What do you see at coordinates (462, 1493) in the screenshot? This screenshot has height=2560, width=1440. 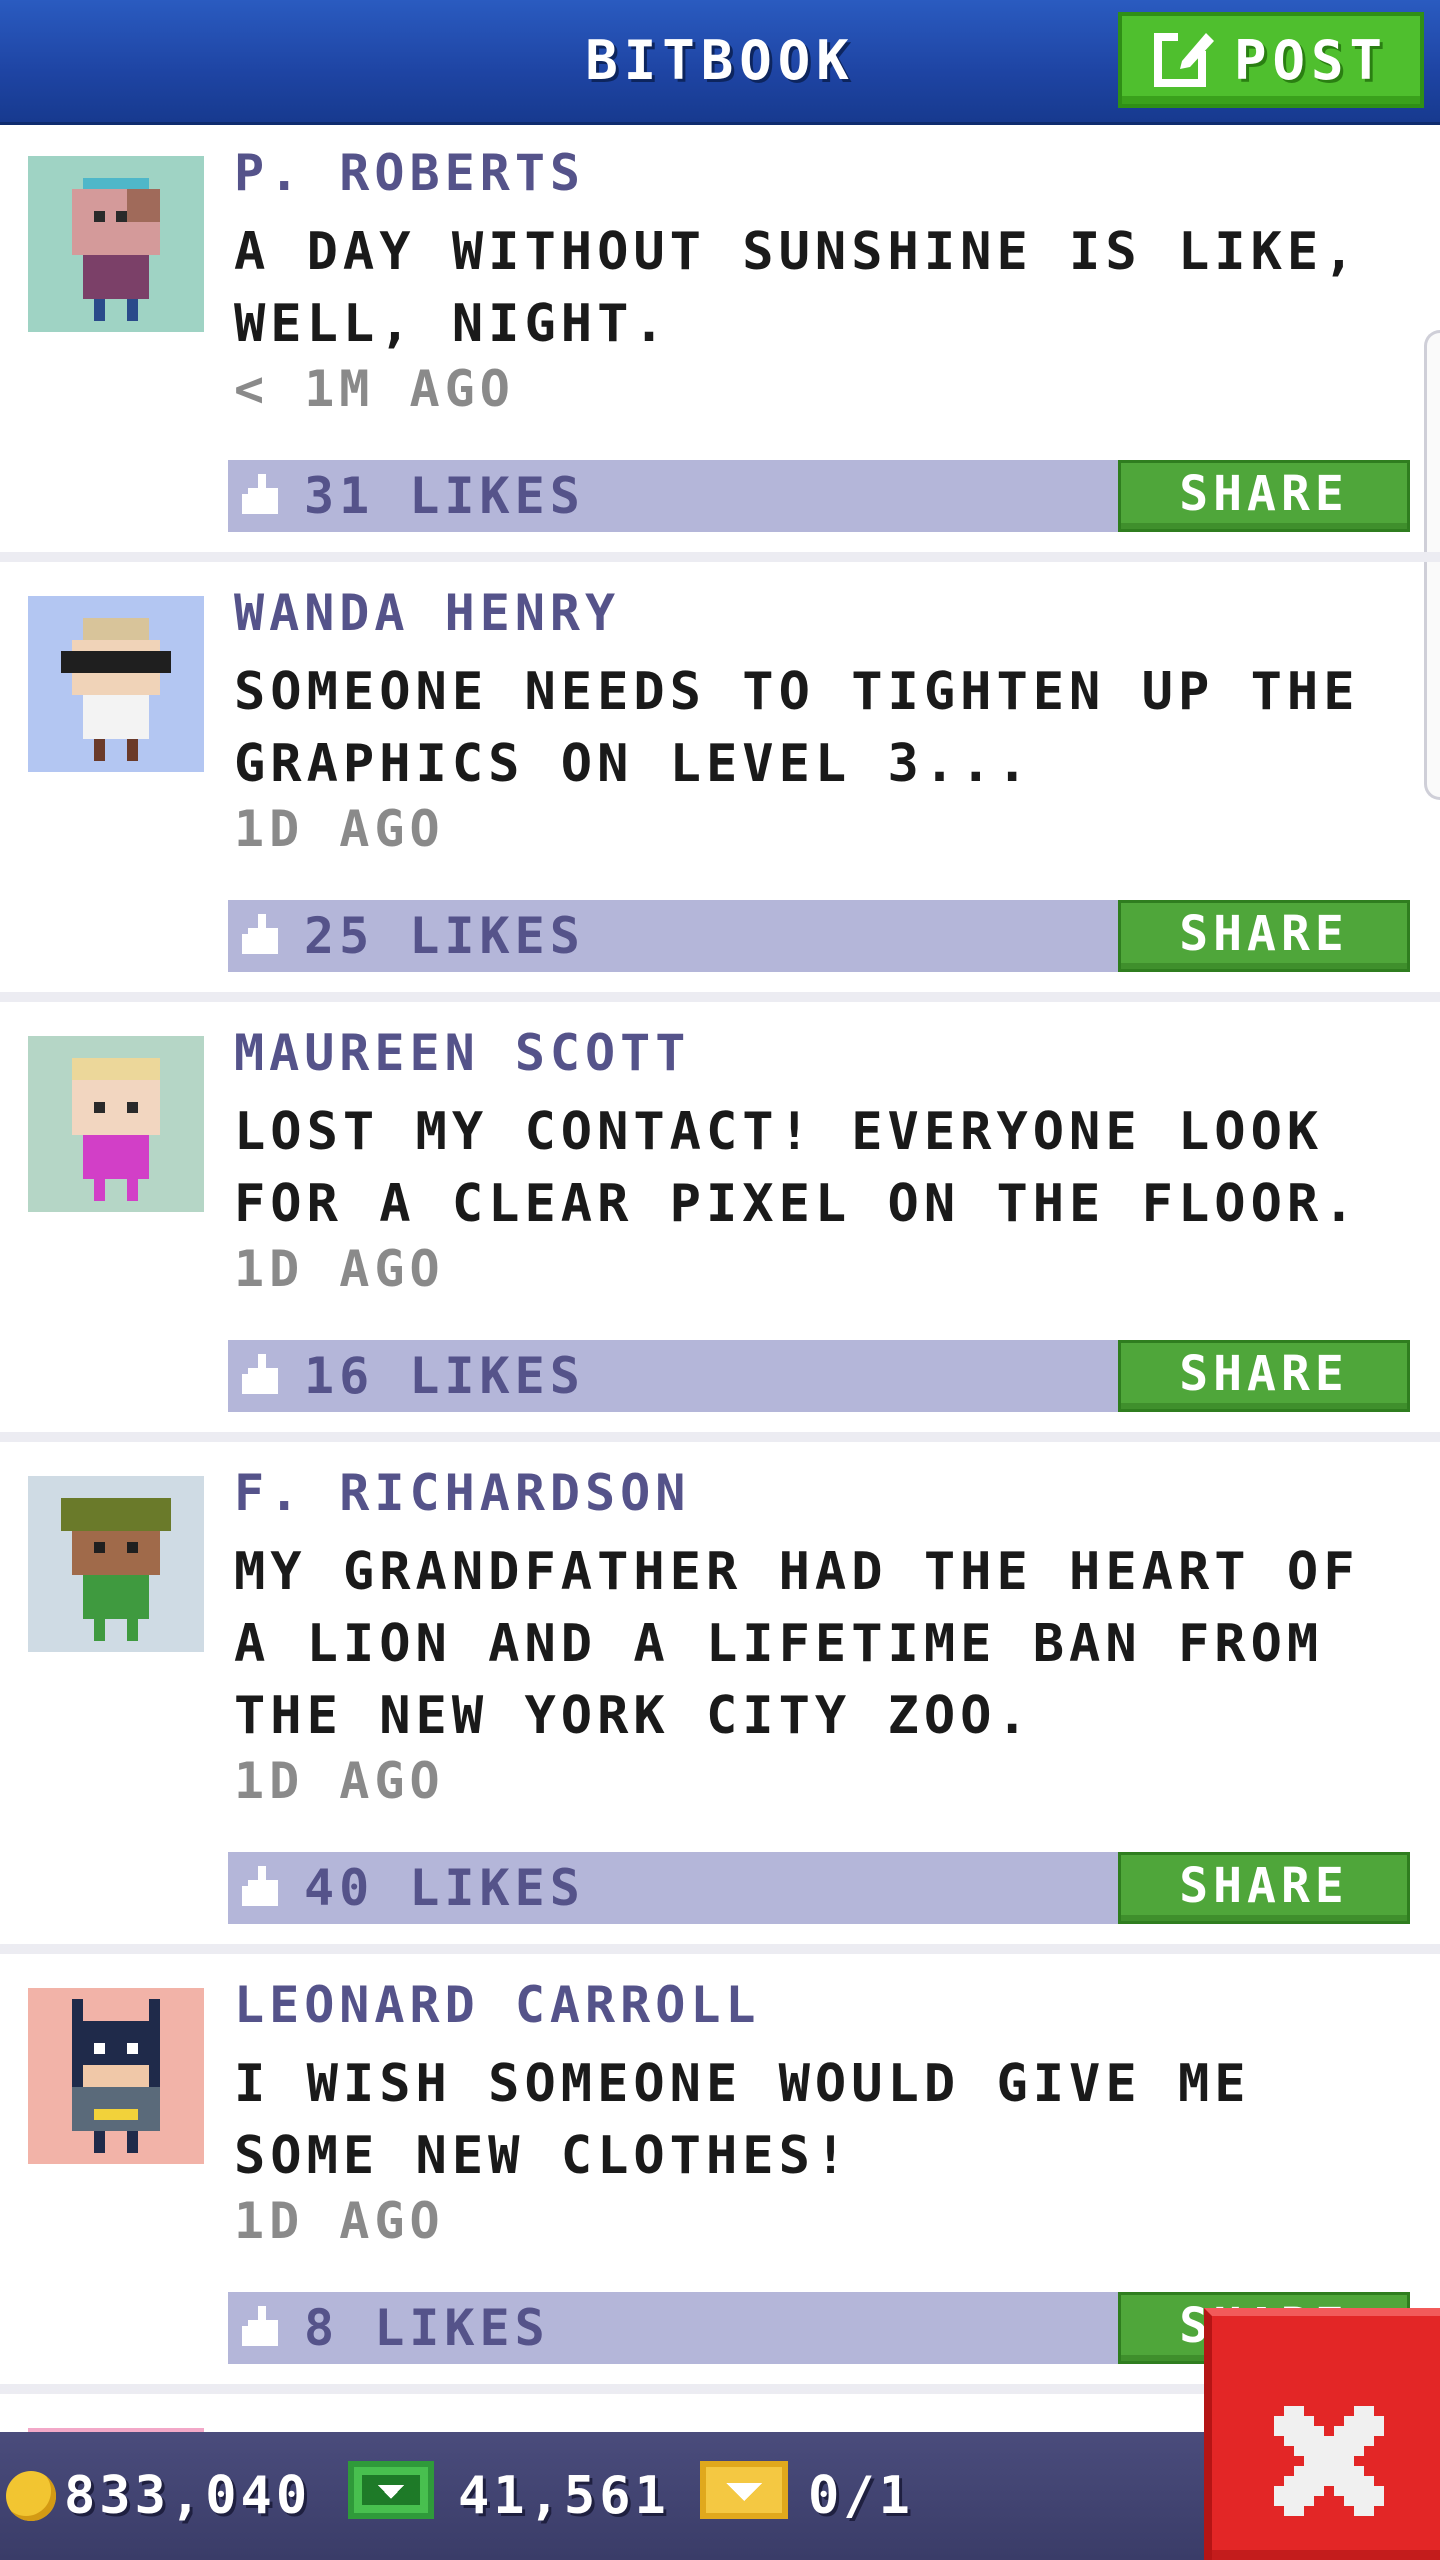 I see `post-author: F. RICHARDSON` at bounding box center [462, 1493].